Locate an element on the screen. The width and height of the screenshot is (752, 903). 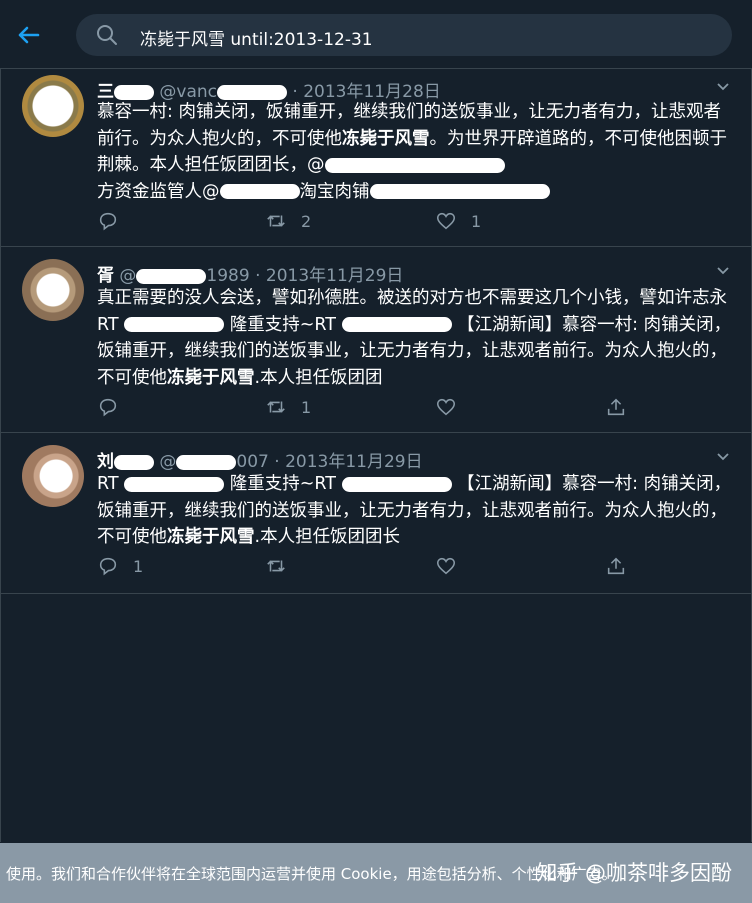
retweet-button: 1 is located at coordinates (288, 407).